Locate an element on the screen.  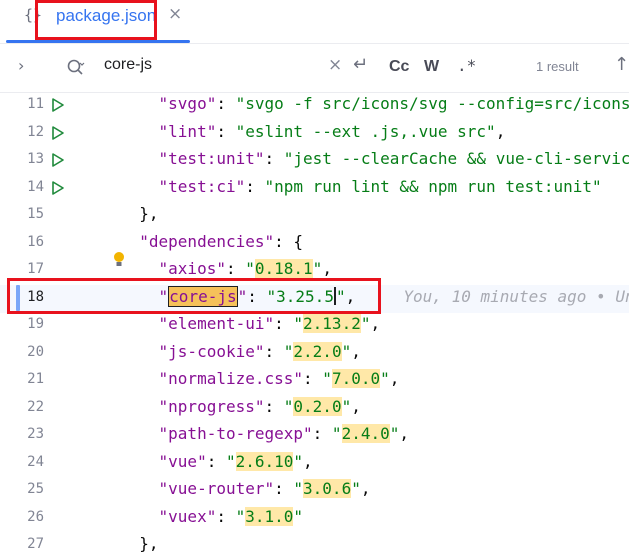
json-key: "vue-router" is located at coordinates (216, 488).